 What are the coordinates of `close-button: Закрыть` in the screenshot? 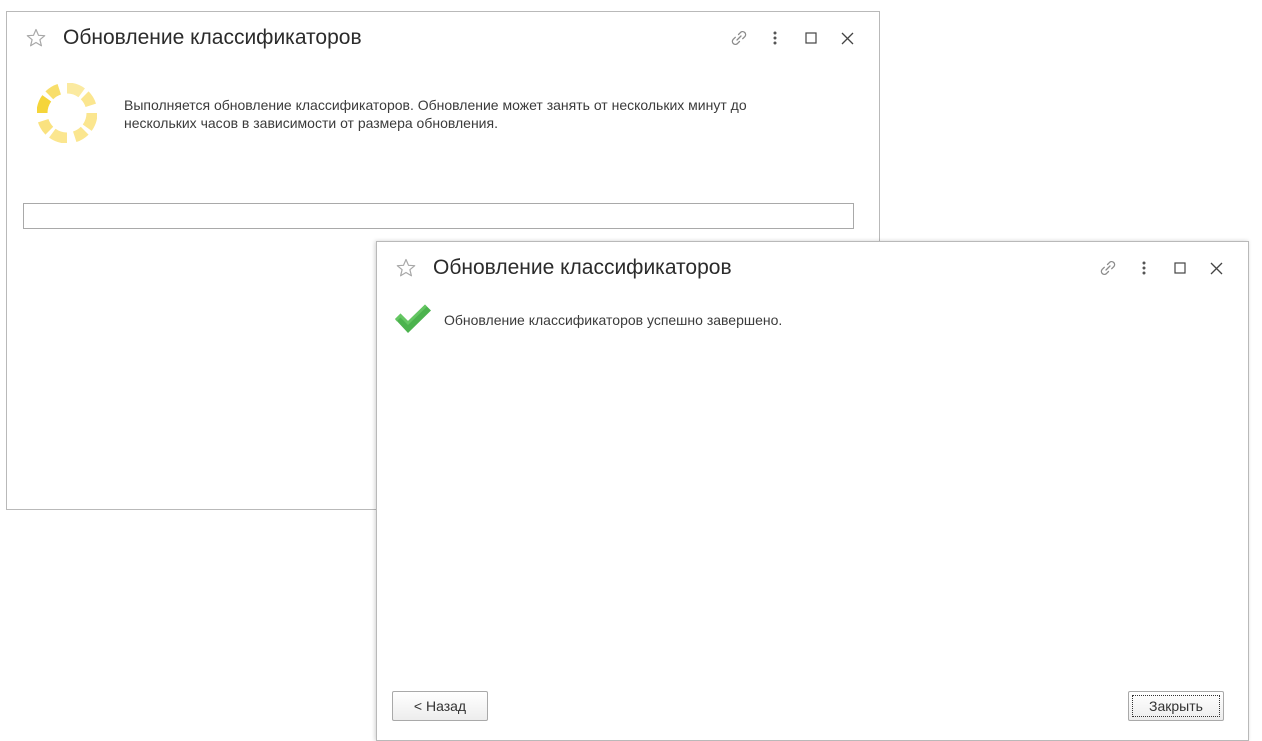 It's located at (1176, 706).